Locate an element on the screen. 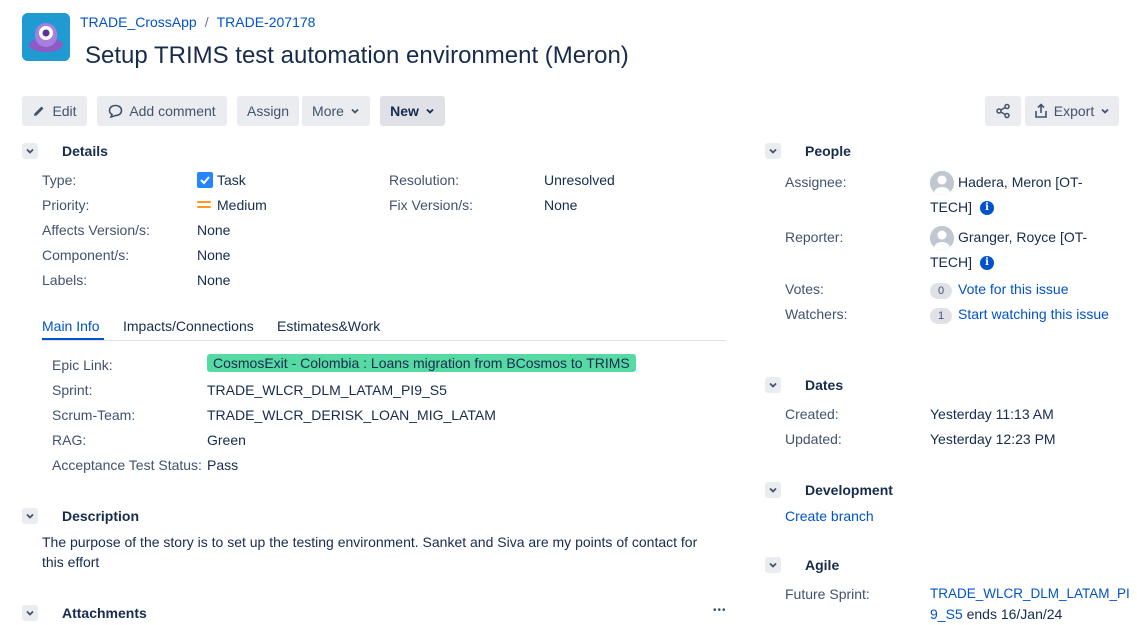  more-dropdown: More is located at coordinates (336, 111).